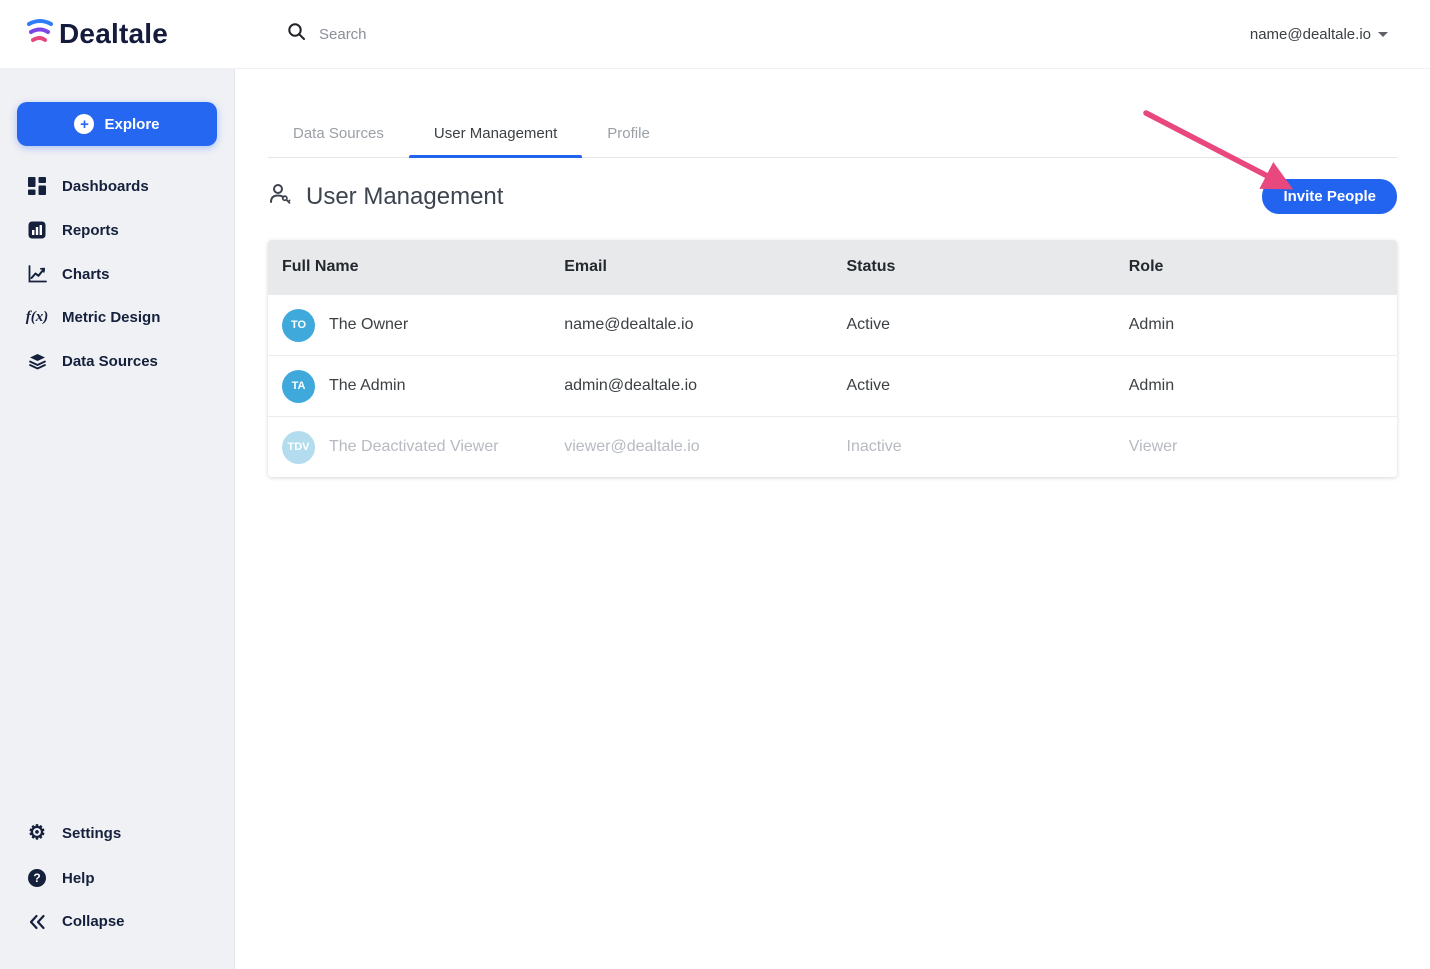  Describe the element at coordinates (871, 266) in the screenshot. I see `column-header-status: Status` at that location.